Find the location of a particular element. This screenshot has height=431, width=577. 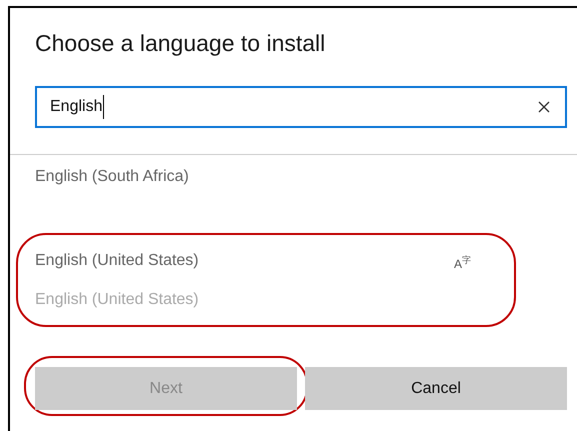

search-field: English is located at coordinates (301, 107).